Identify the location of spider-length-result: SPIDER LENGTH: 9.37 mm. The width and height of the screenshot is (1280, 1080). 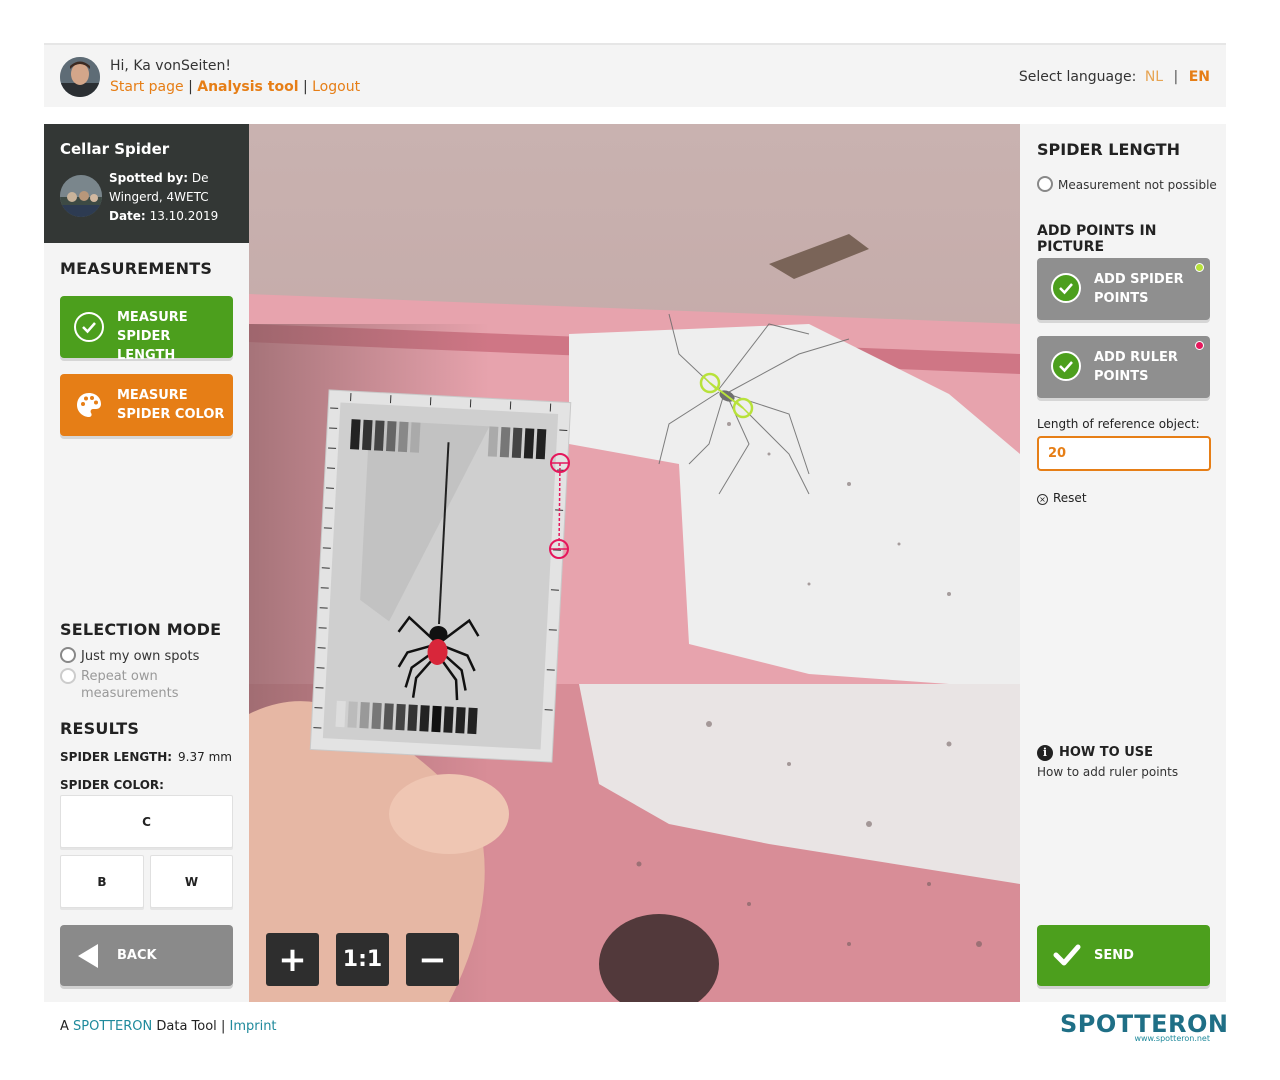
(146, 757).